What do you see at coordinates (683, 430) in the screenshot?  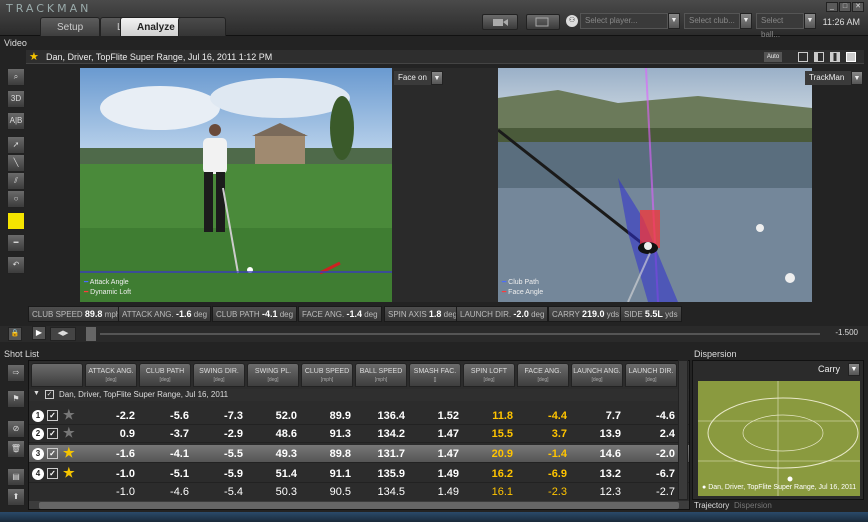 I see `vertical-scrollbar` at bounding box center [683, 430].